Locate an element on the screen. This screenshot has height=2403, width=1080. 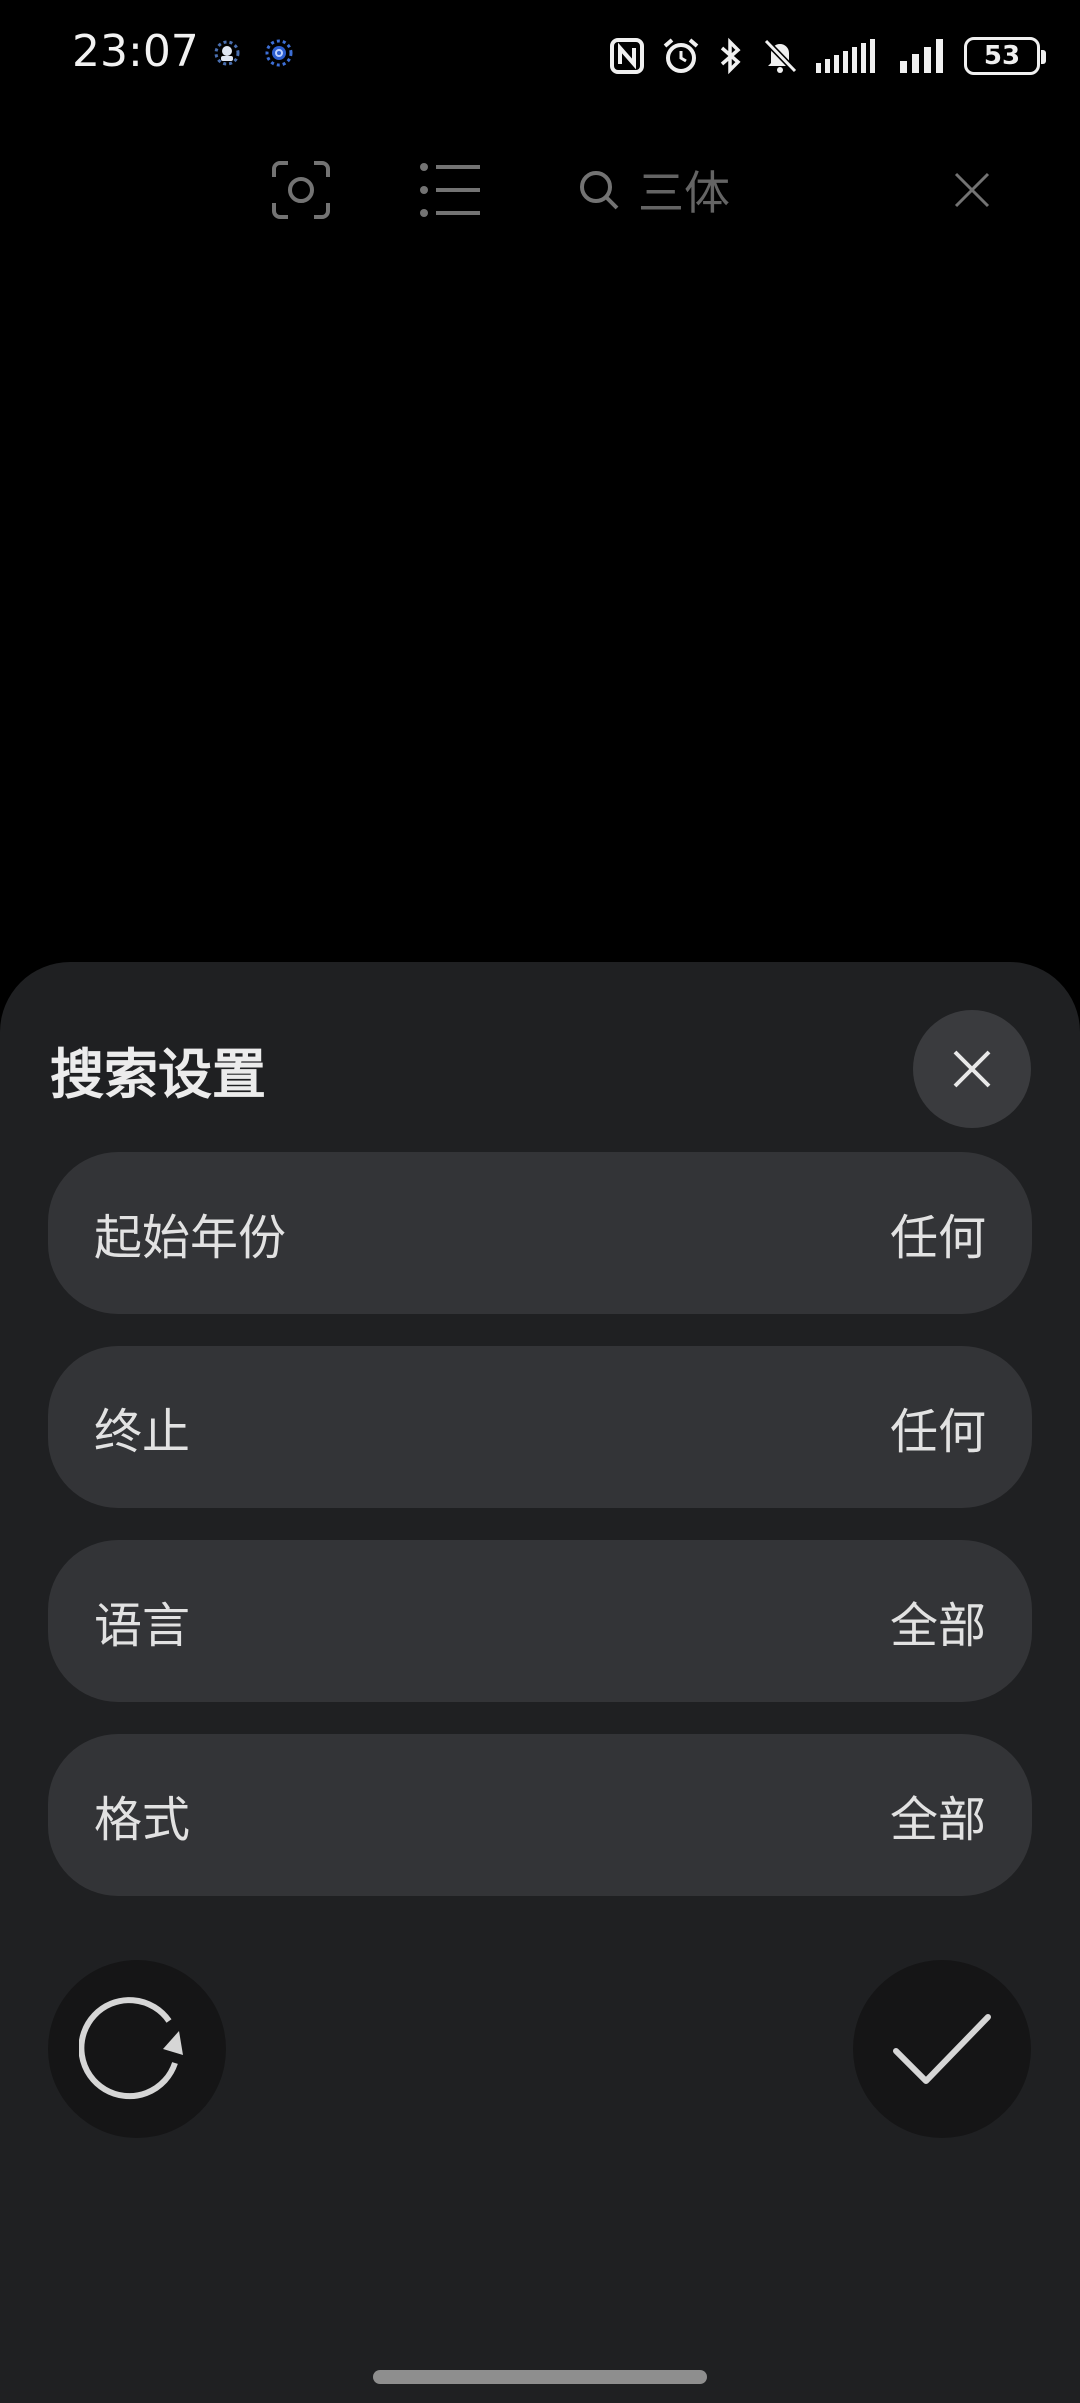
nfc-icon is located at coordinates (627, 56).